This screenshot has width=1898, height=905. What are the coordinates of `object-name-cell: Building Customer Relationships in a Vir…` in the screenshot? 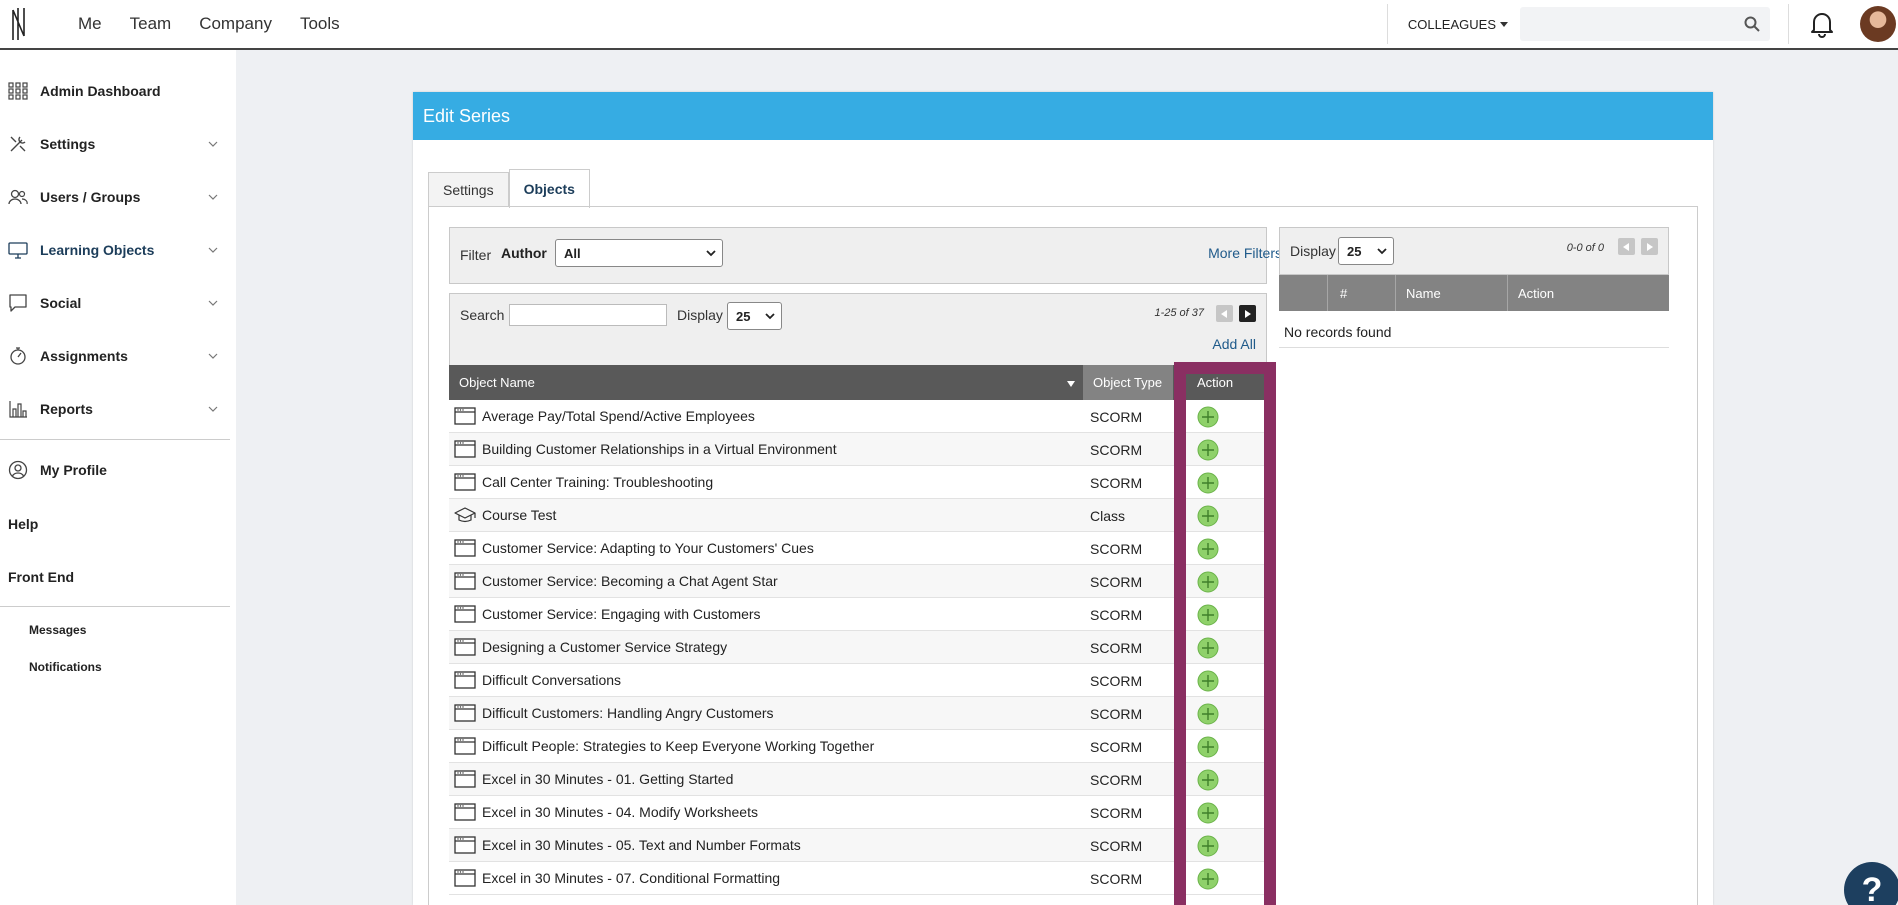 It's located at (659, 449).